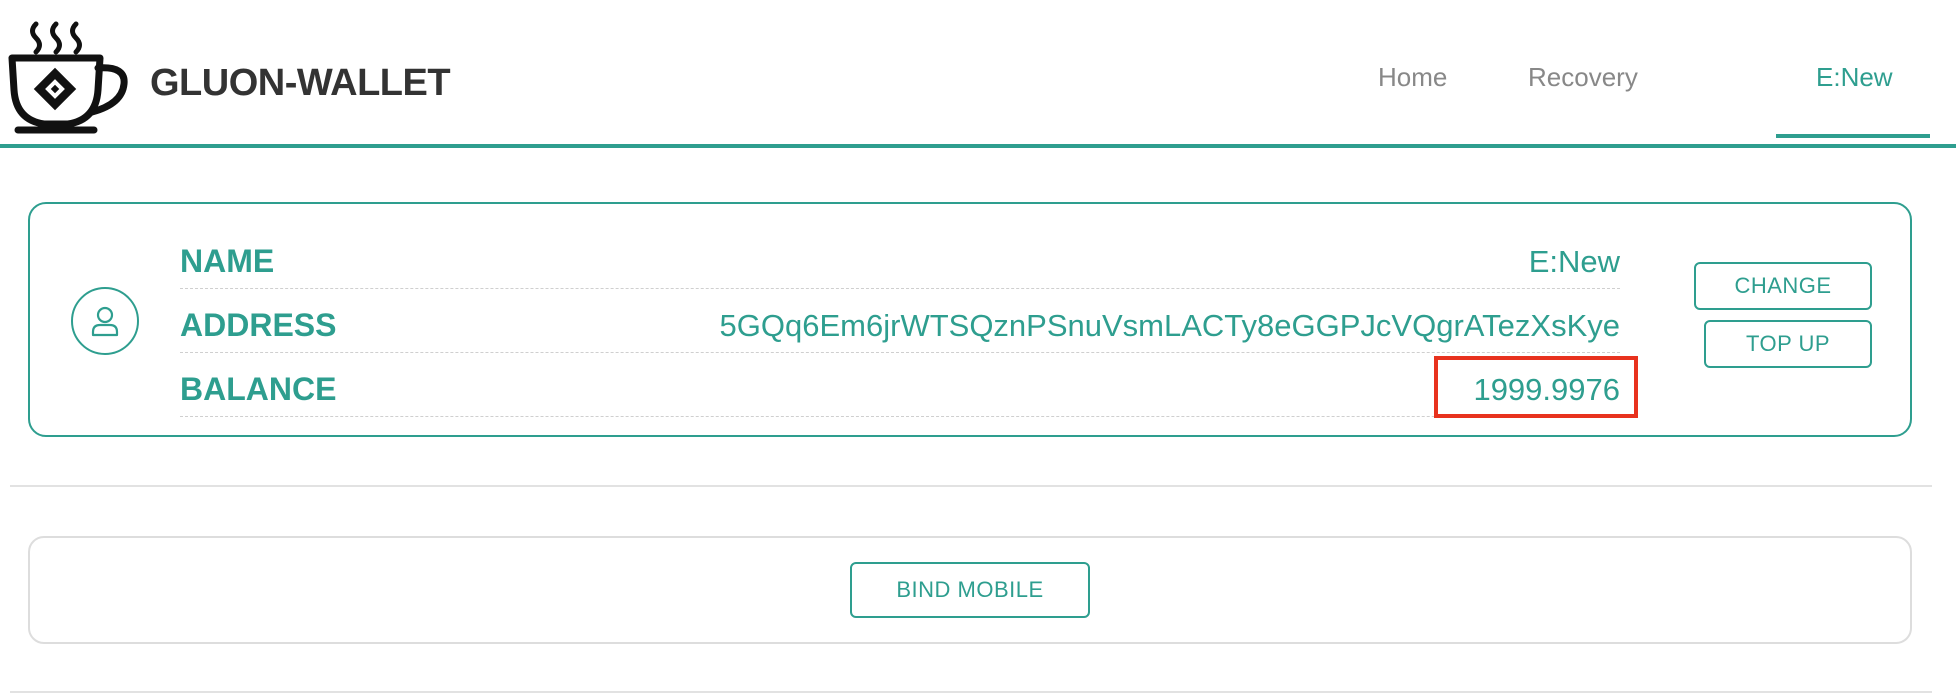 The width and height of the screenshot is (1956, 694). I want to click on info-row-name: NAME E:New, so click(900, 257).